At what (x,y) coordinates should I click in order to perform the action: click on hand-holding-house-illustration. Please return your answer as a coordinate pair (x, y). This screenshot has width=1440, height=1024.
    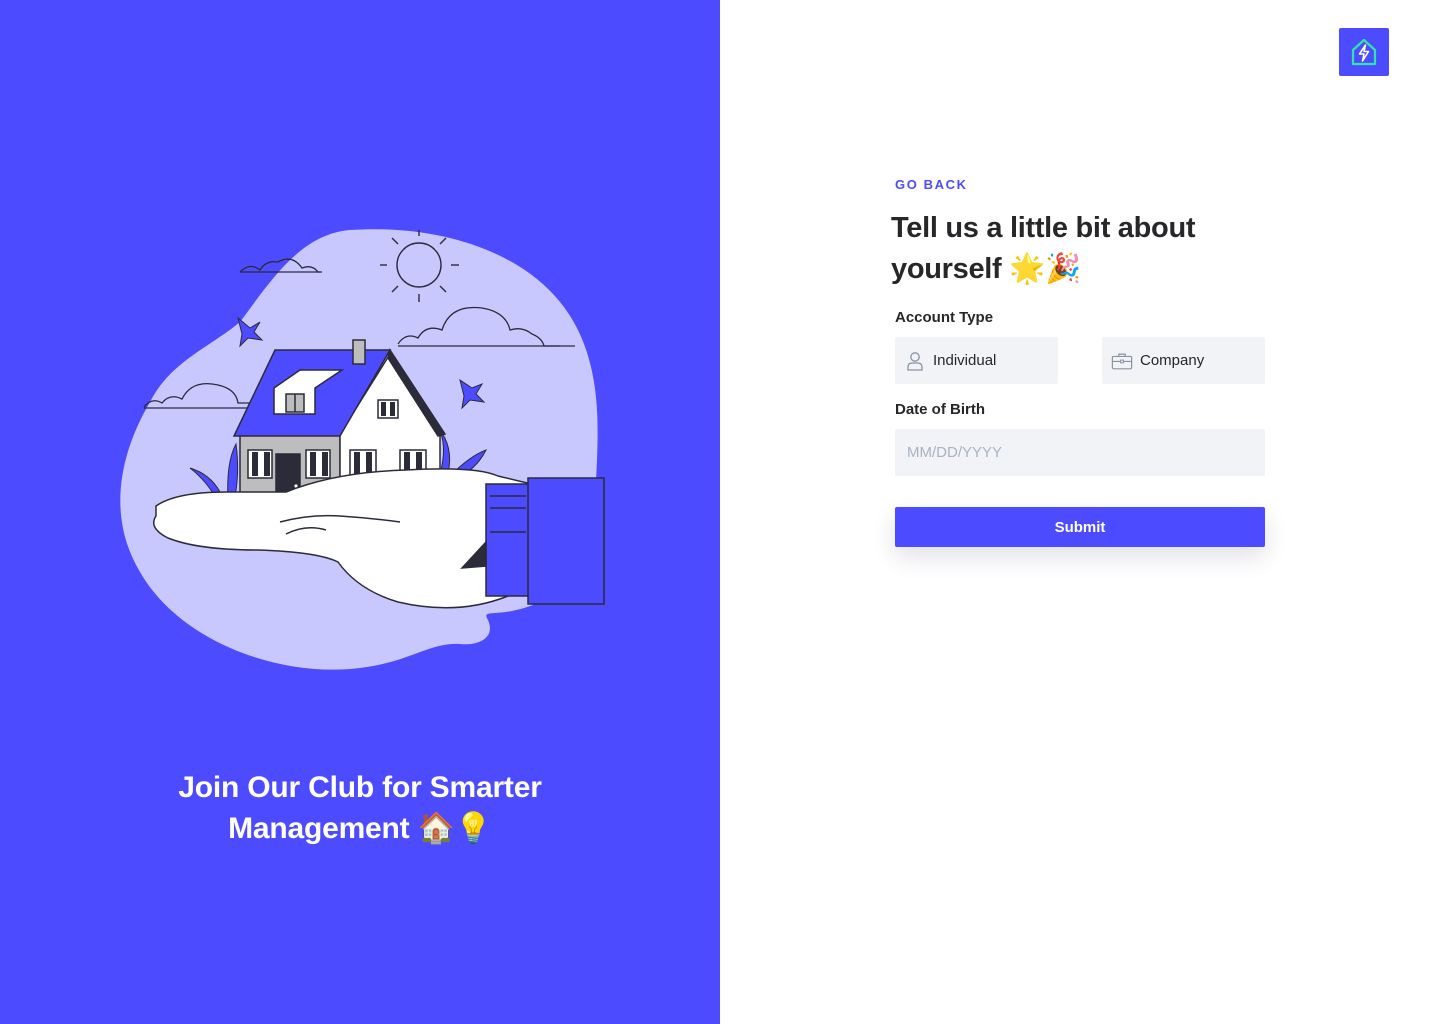
    Looking at the image, I should click on (362, 449).